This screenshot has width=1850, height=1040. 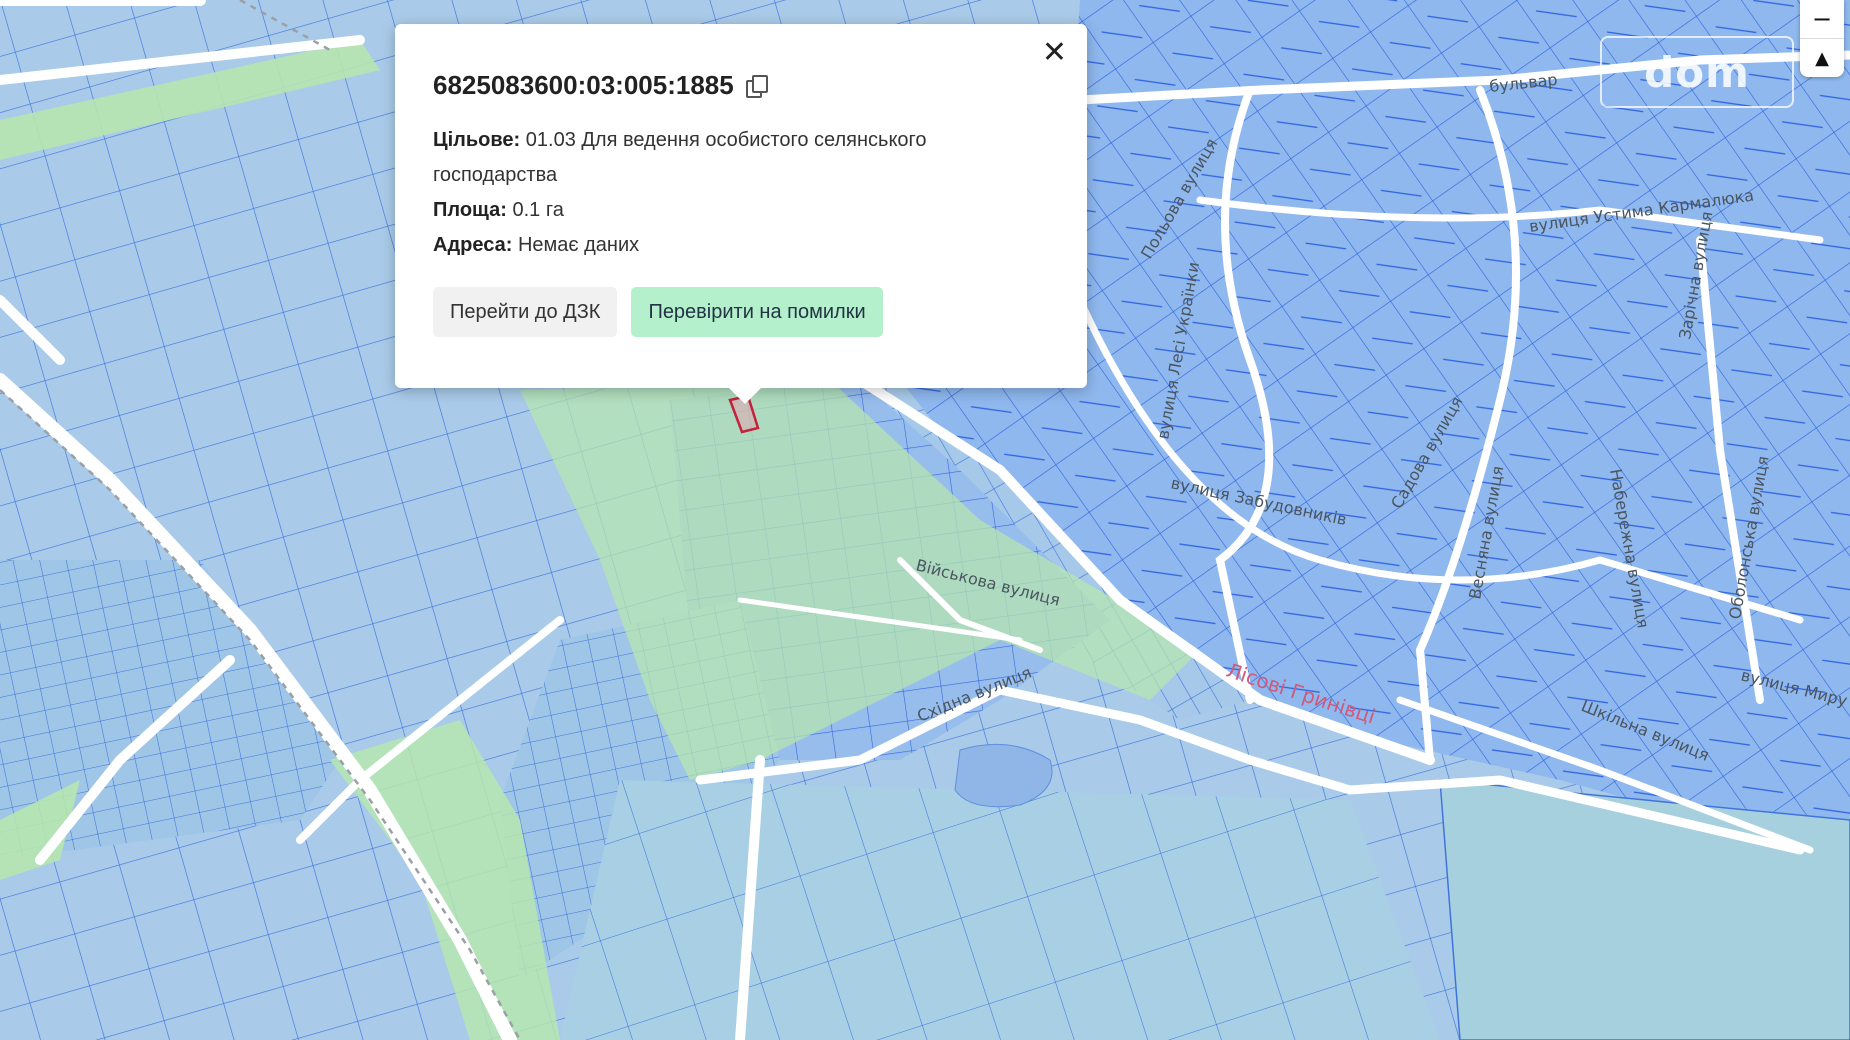 I want to click on copy-icon, so click(x=756, y=86).